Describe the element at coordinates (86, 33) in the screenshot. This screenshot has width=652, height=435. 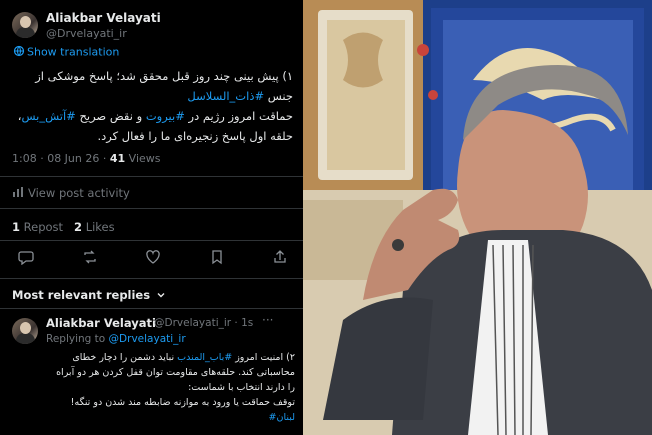
I see `author-handle: @Drvelayati_ir` at that location.